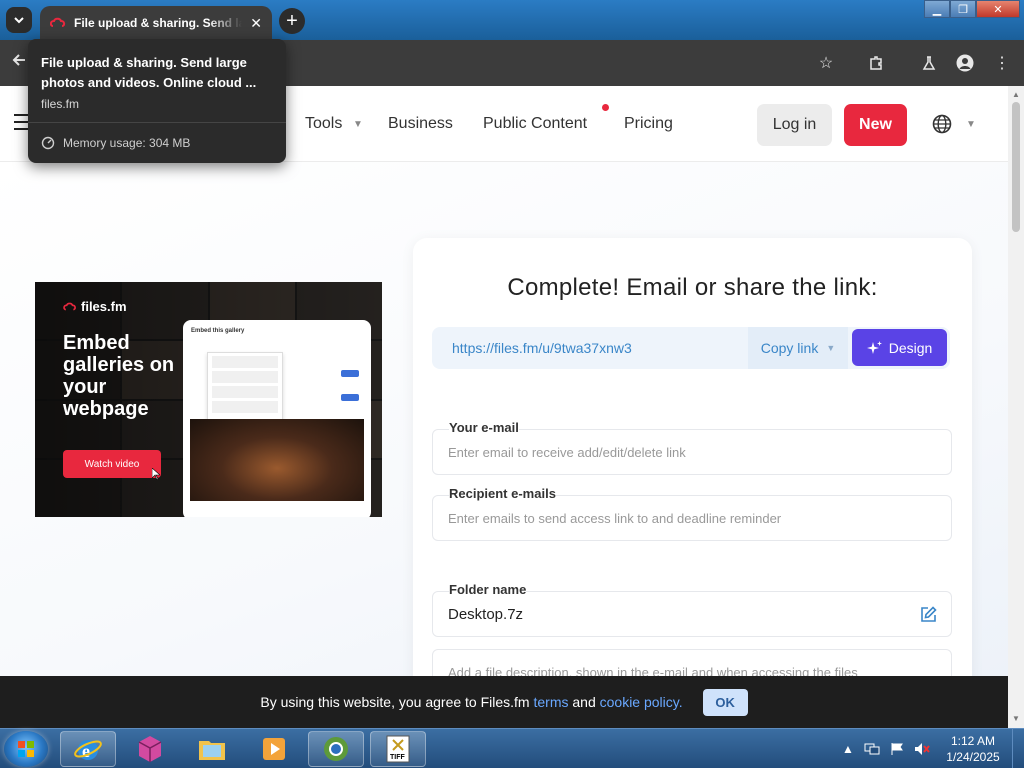 The height and width of the screenshot is (768, 1024). I want to click on extensions-icon, so click(876, 63).